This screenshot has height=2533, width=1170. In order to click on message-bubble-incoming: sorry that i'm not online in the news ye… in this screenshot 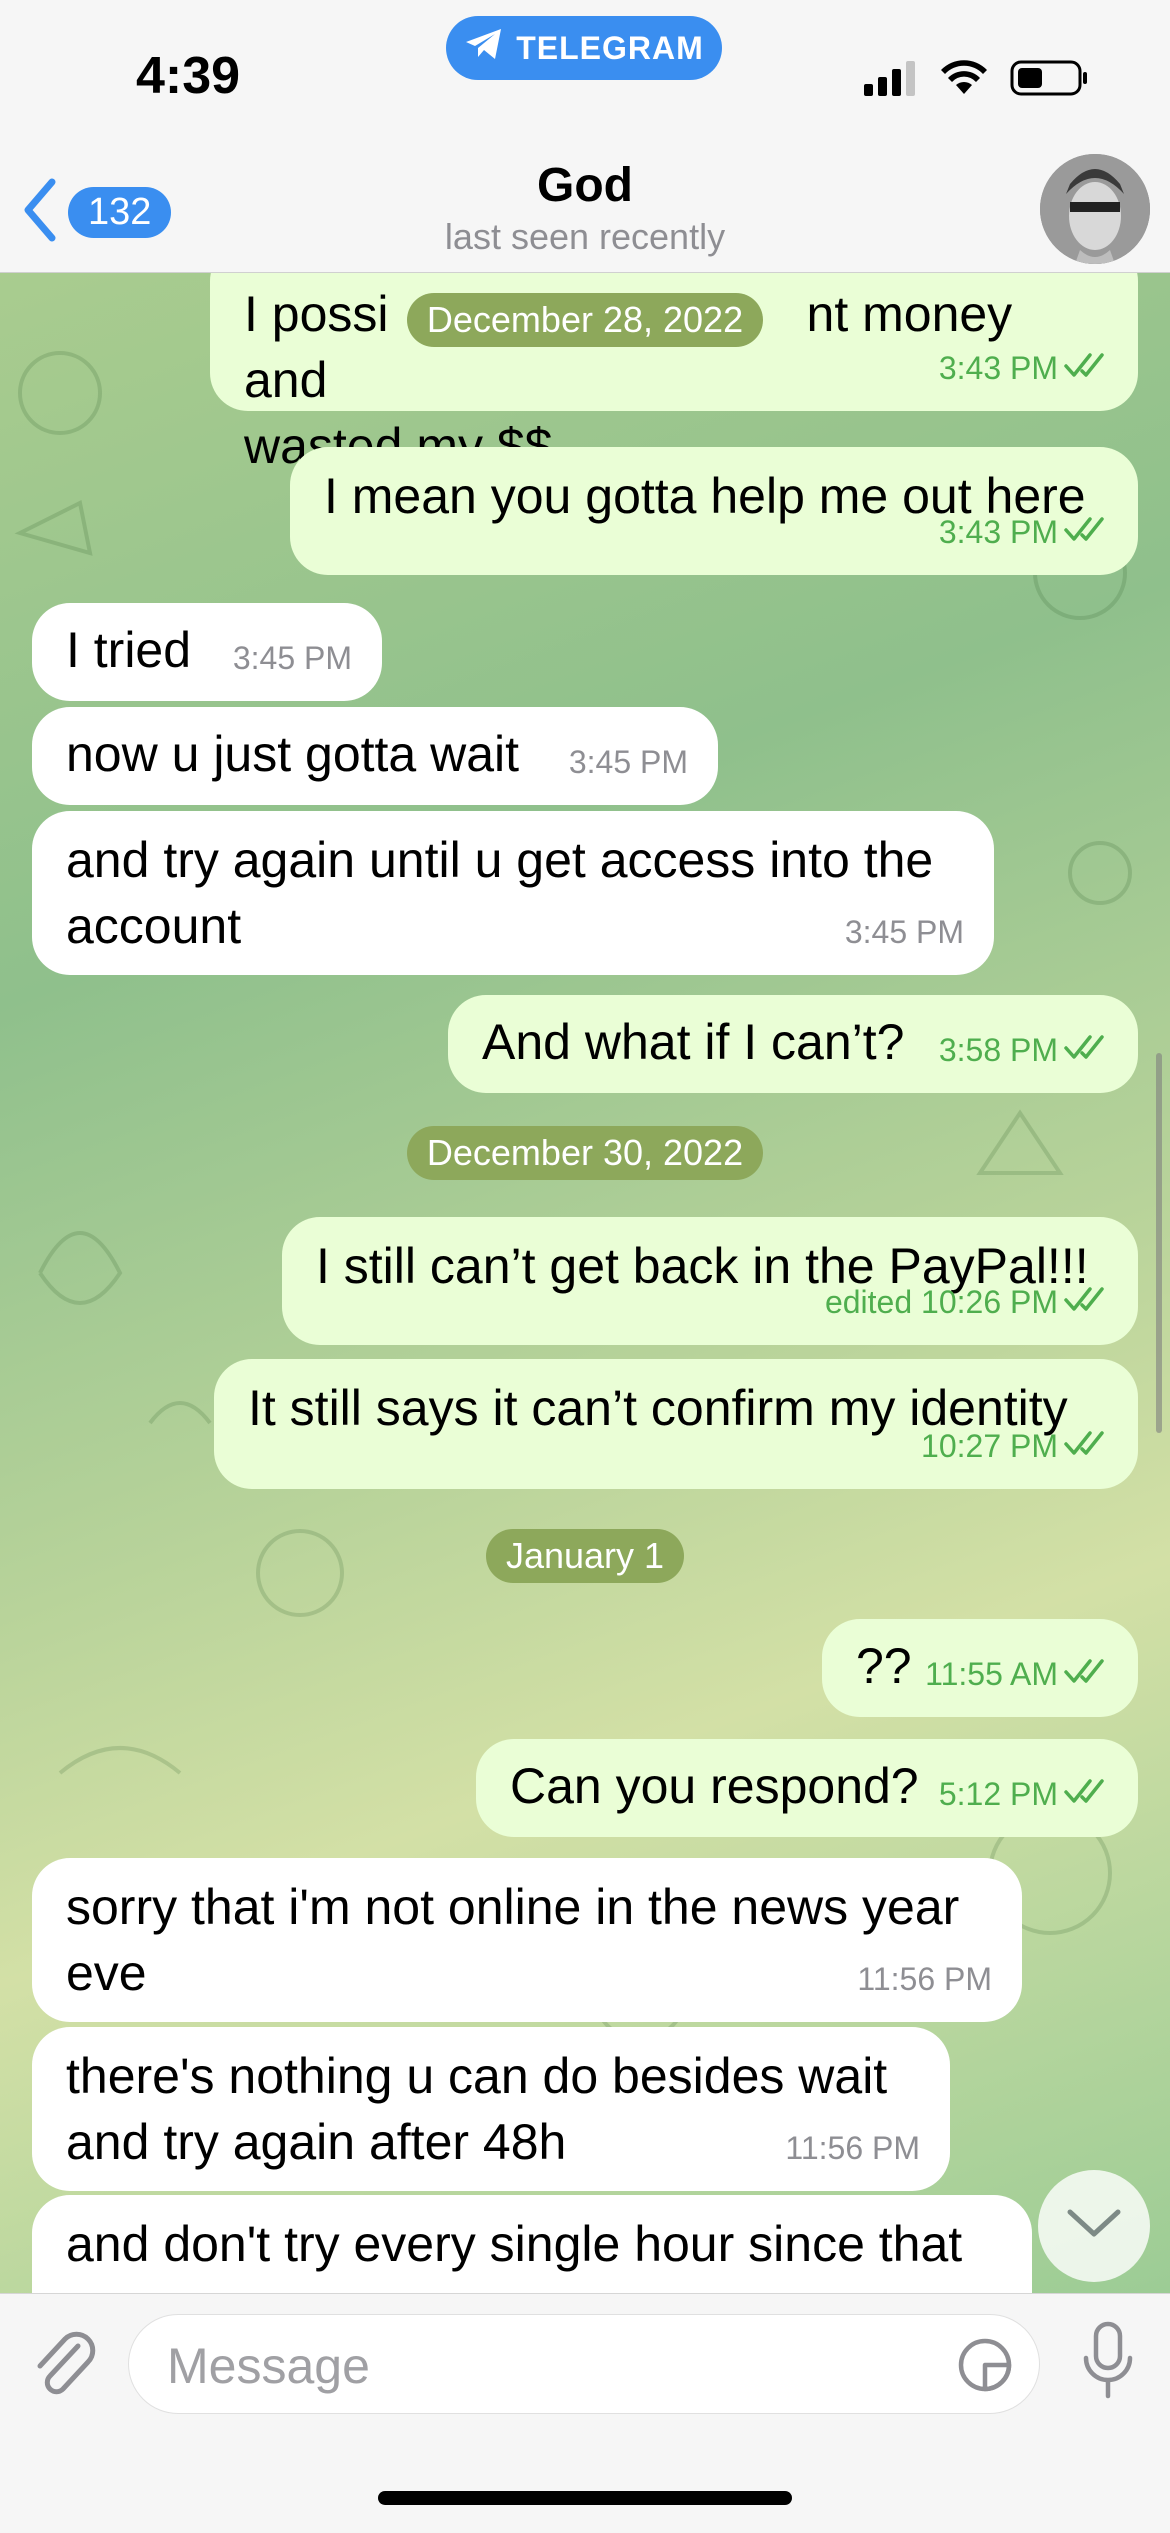, I will do `click(527, 1940)`.